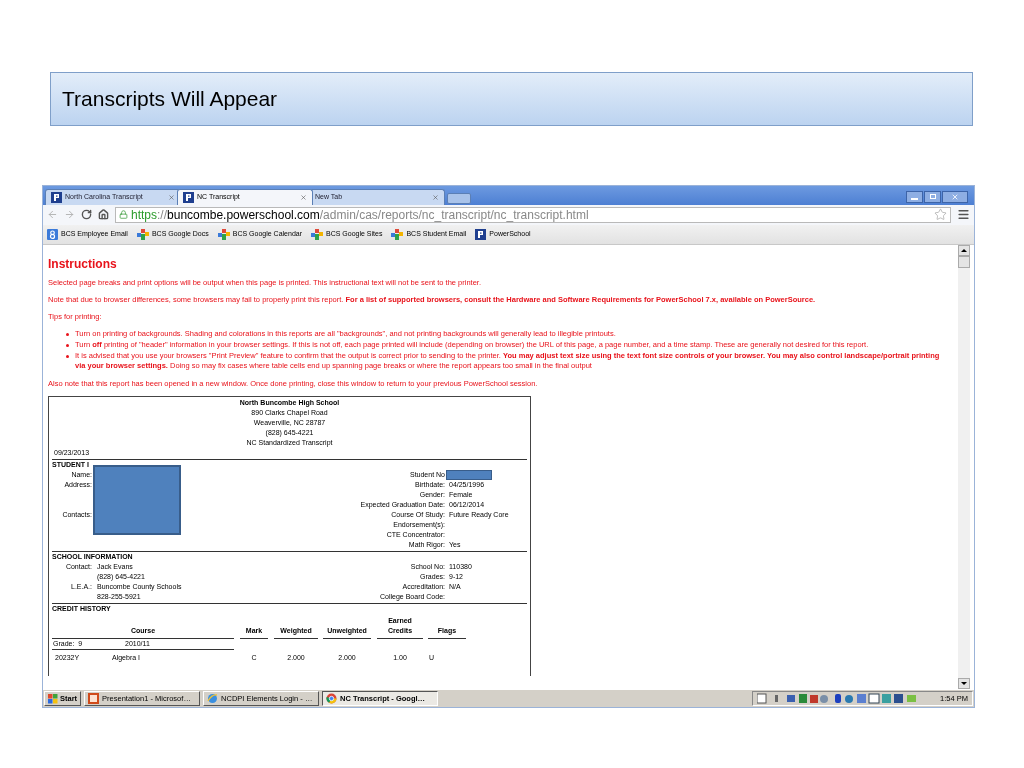  Describe the element at coordinates (964, 684) in the screenshot. I see `scroll-down-button` at that location.